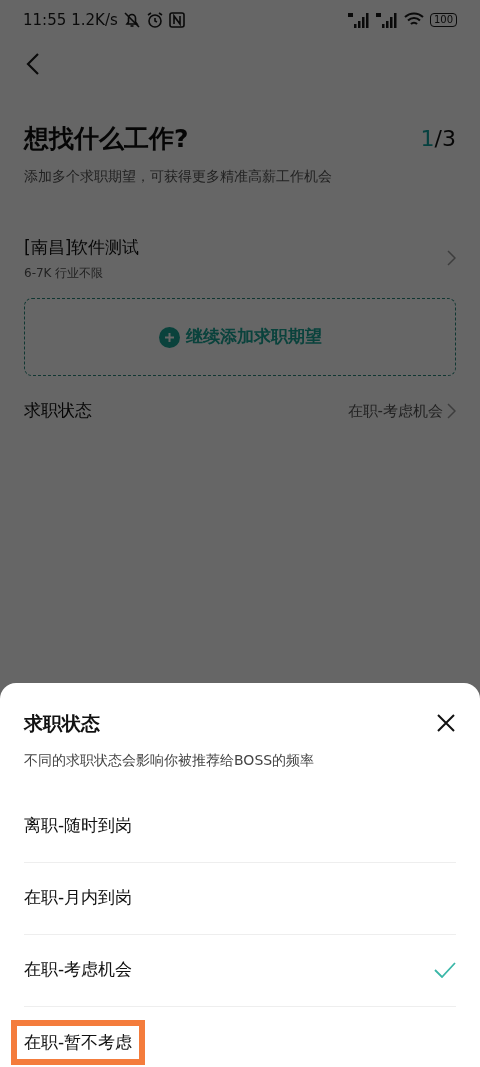  I want to click on battery-icon: 100, so click(443, 20).